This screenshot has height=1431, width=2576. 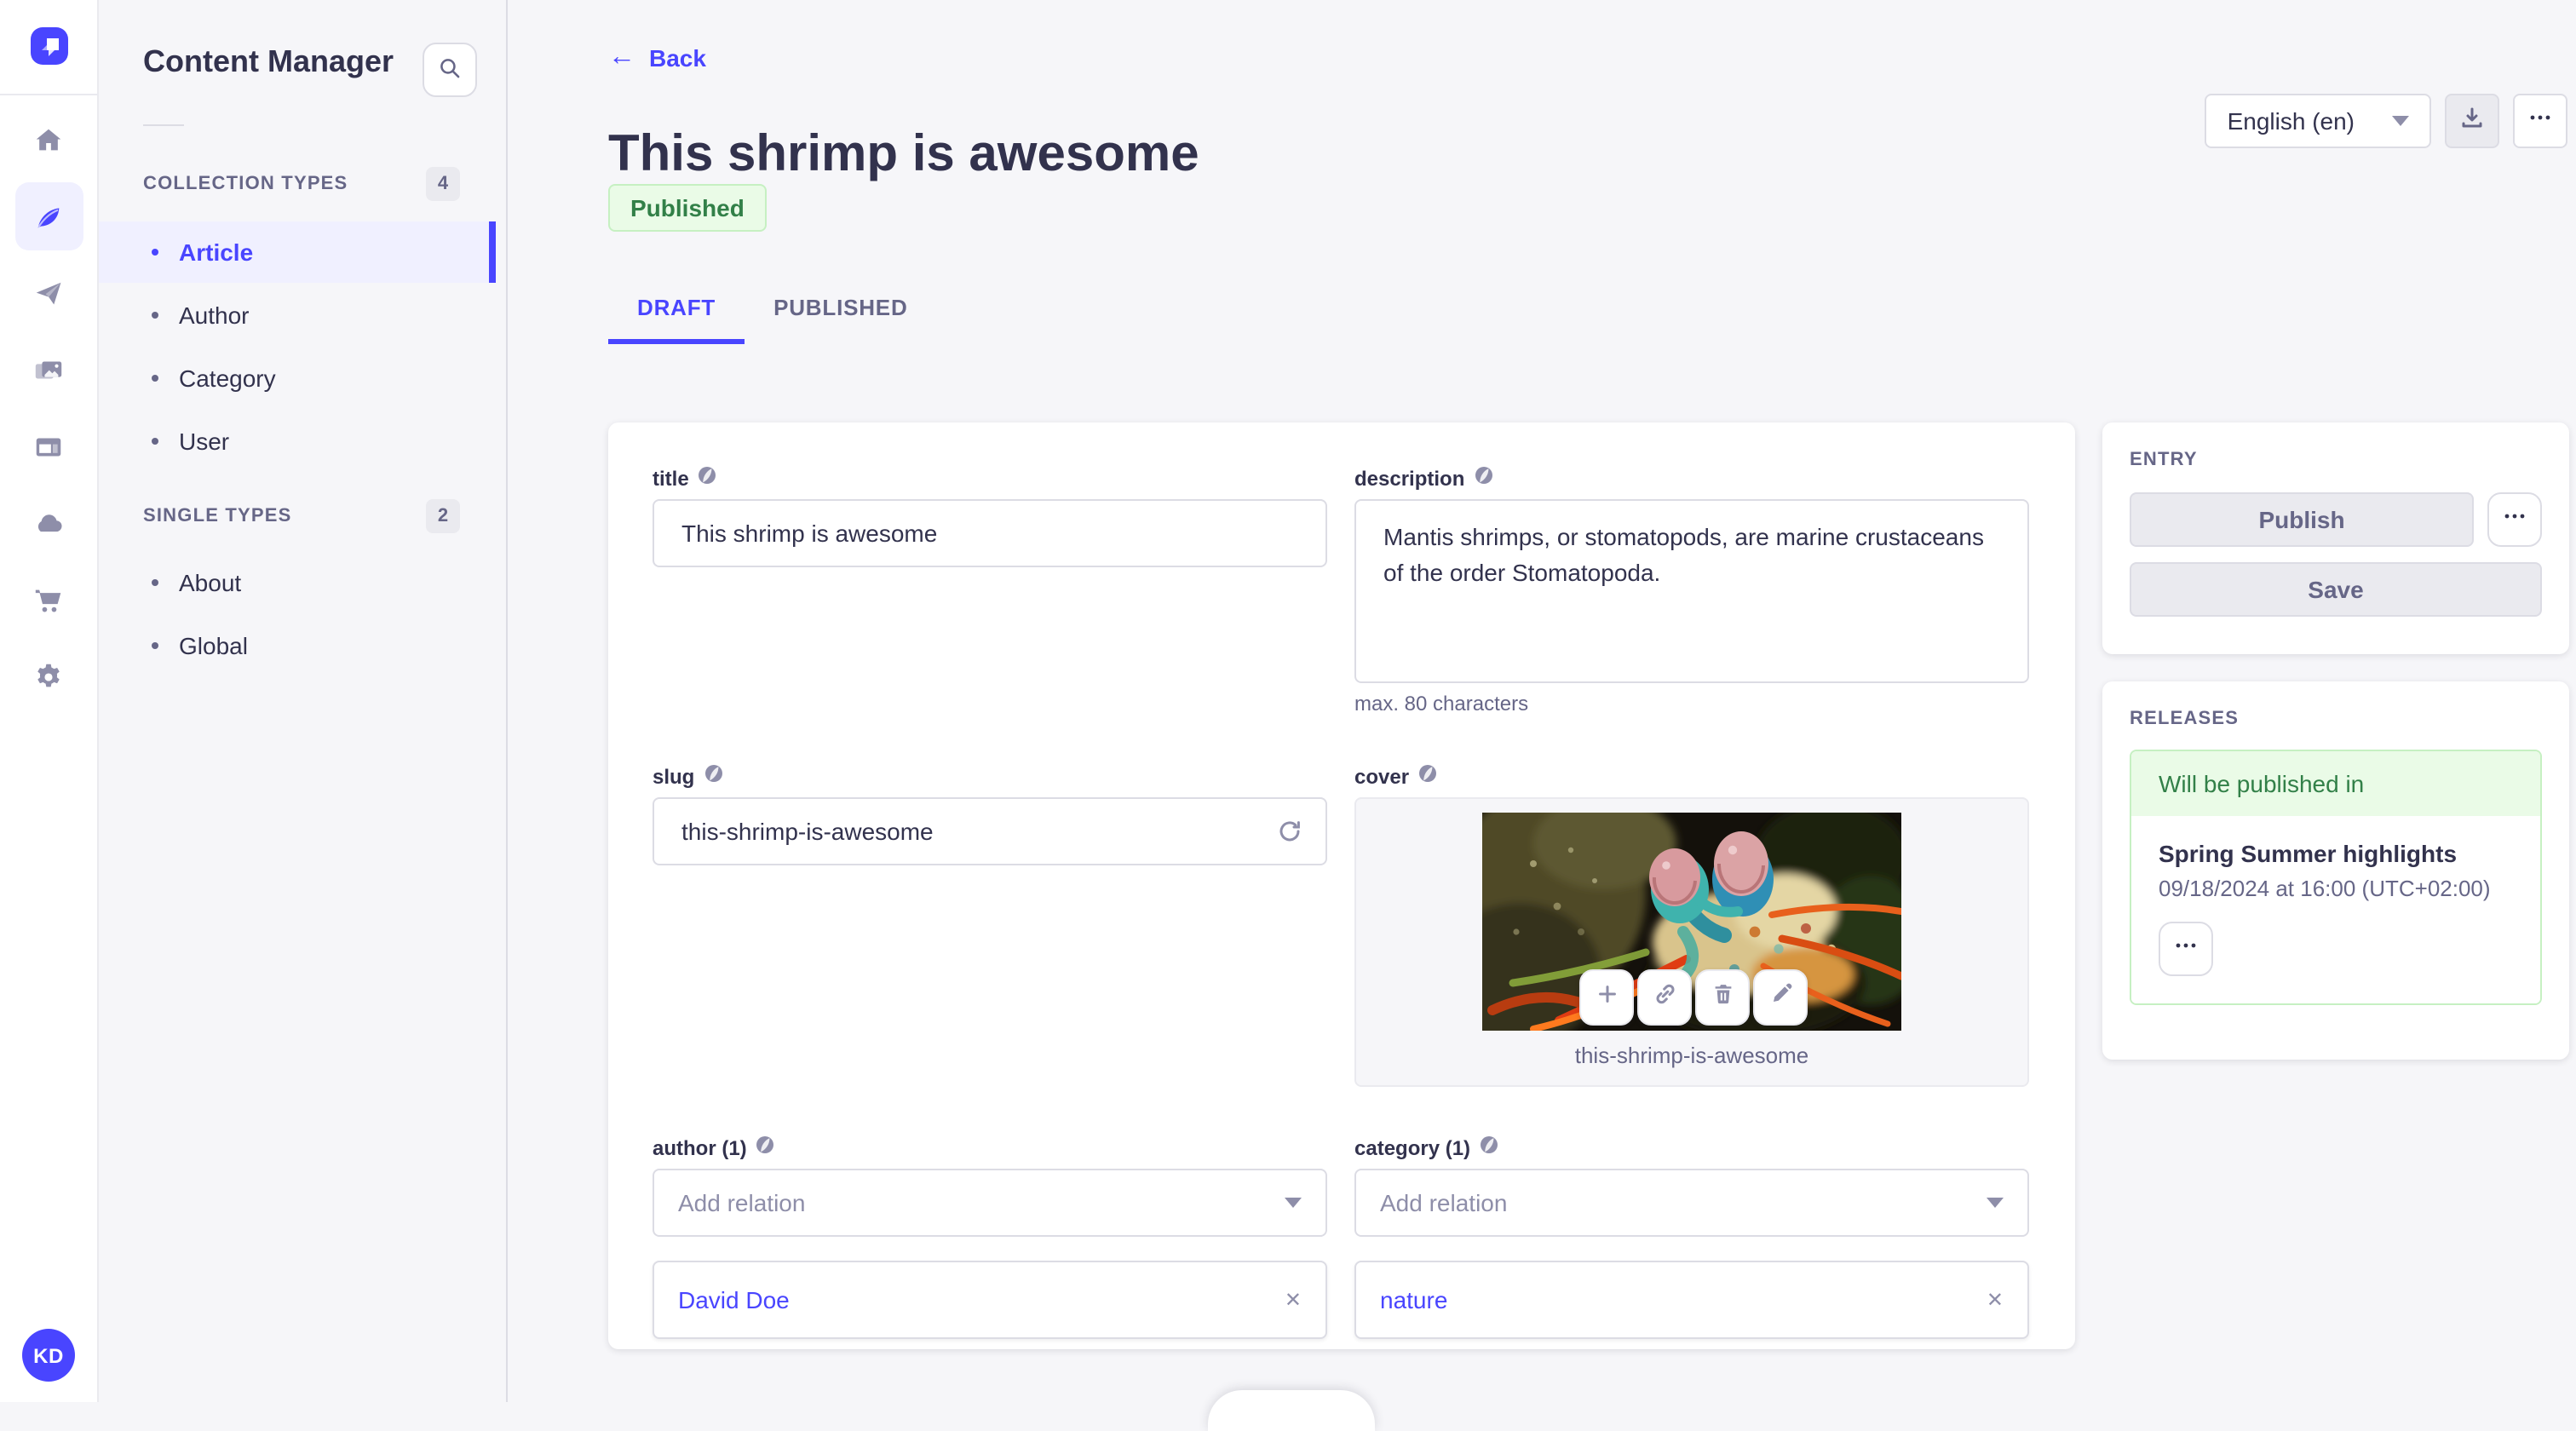 I want to click on more-options-button, so click(x=2540, y=121).